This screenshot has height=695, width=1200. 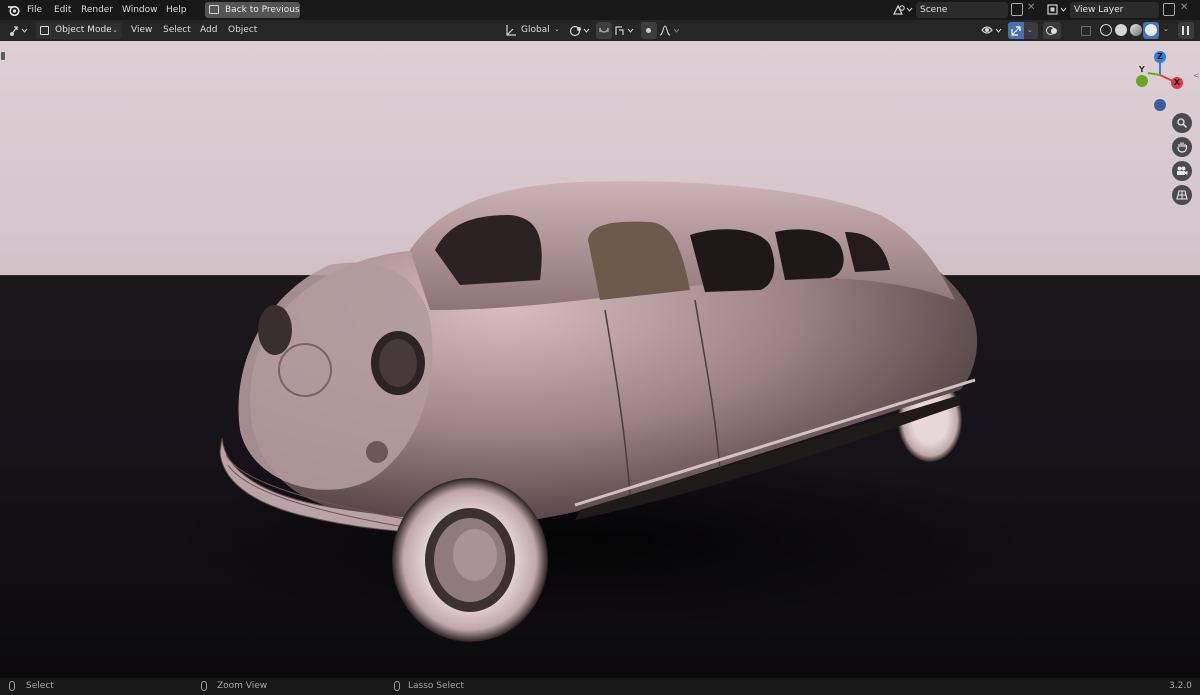 What do you see at coordinates (214, 9) in the screenshot?
I see `back-arrow-icon` at bounding box center [214, 9].